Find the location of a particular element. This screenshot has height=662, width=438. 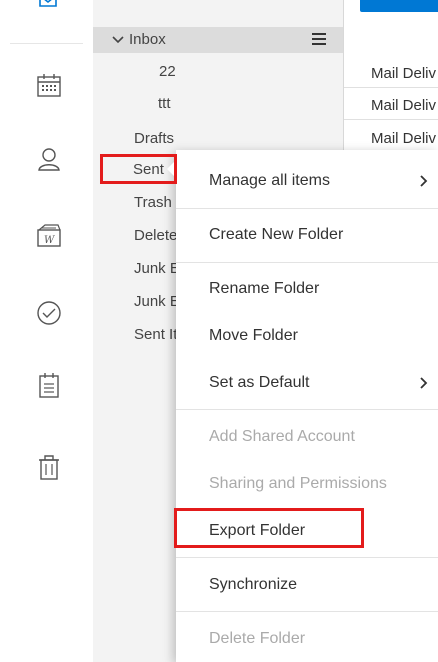

folder-label: ttt is located at coordinates (164, 103).